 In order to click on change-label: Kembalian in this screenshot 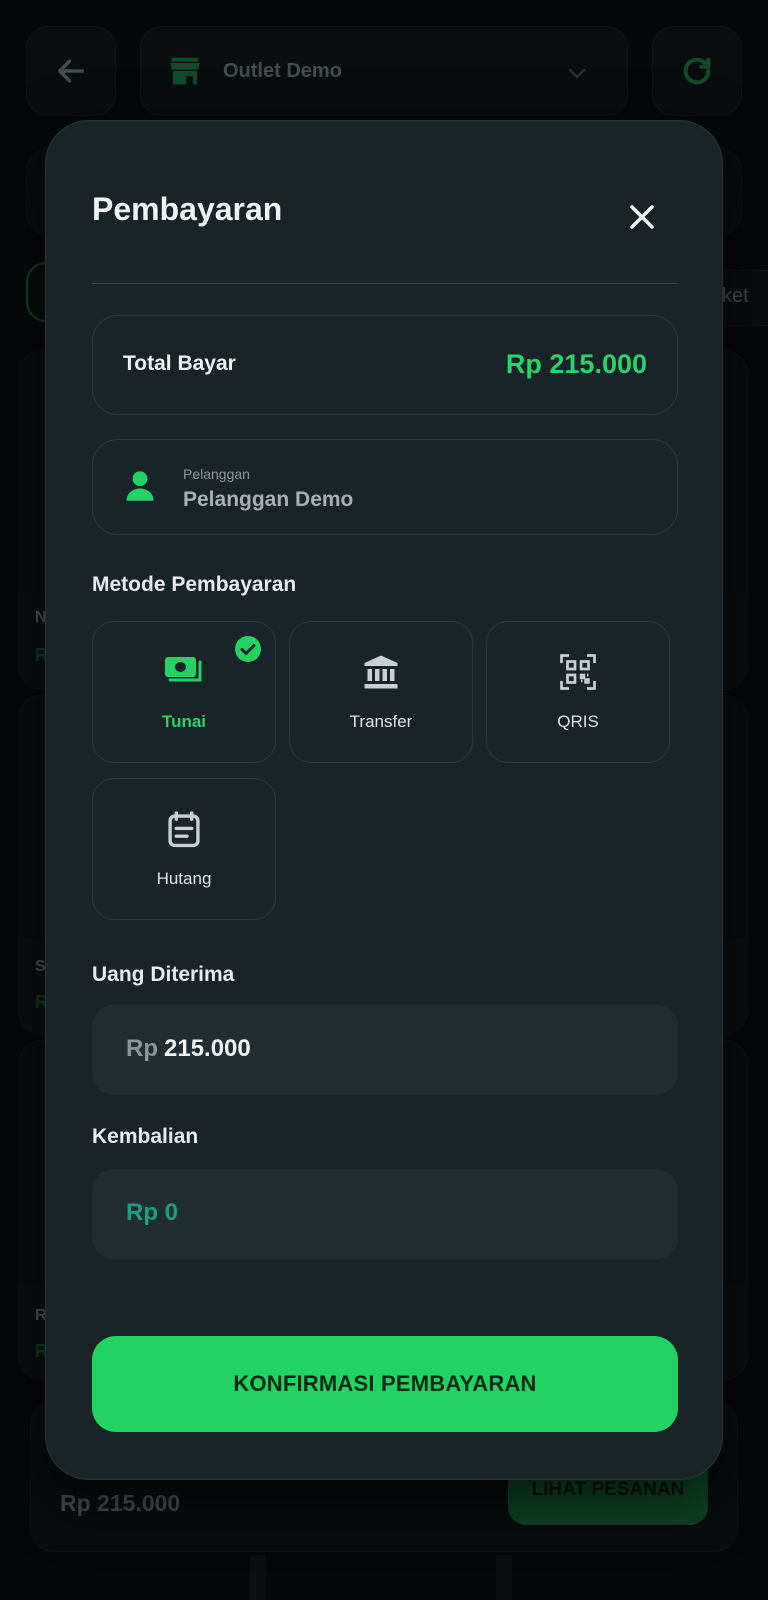, I will do `click(145, 1136)`.